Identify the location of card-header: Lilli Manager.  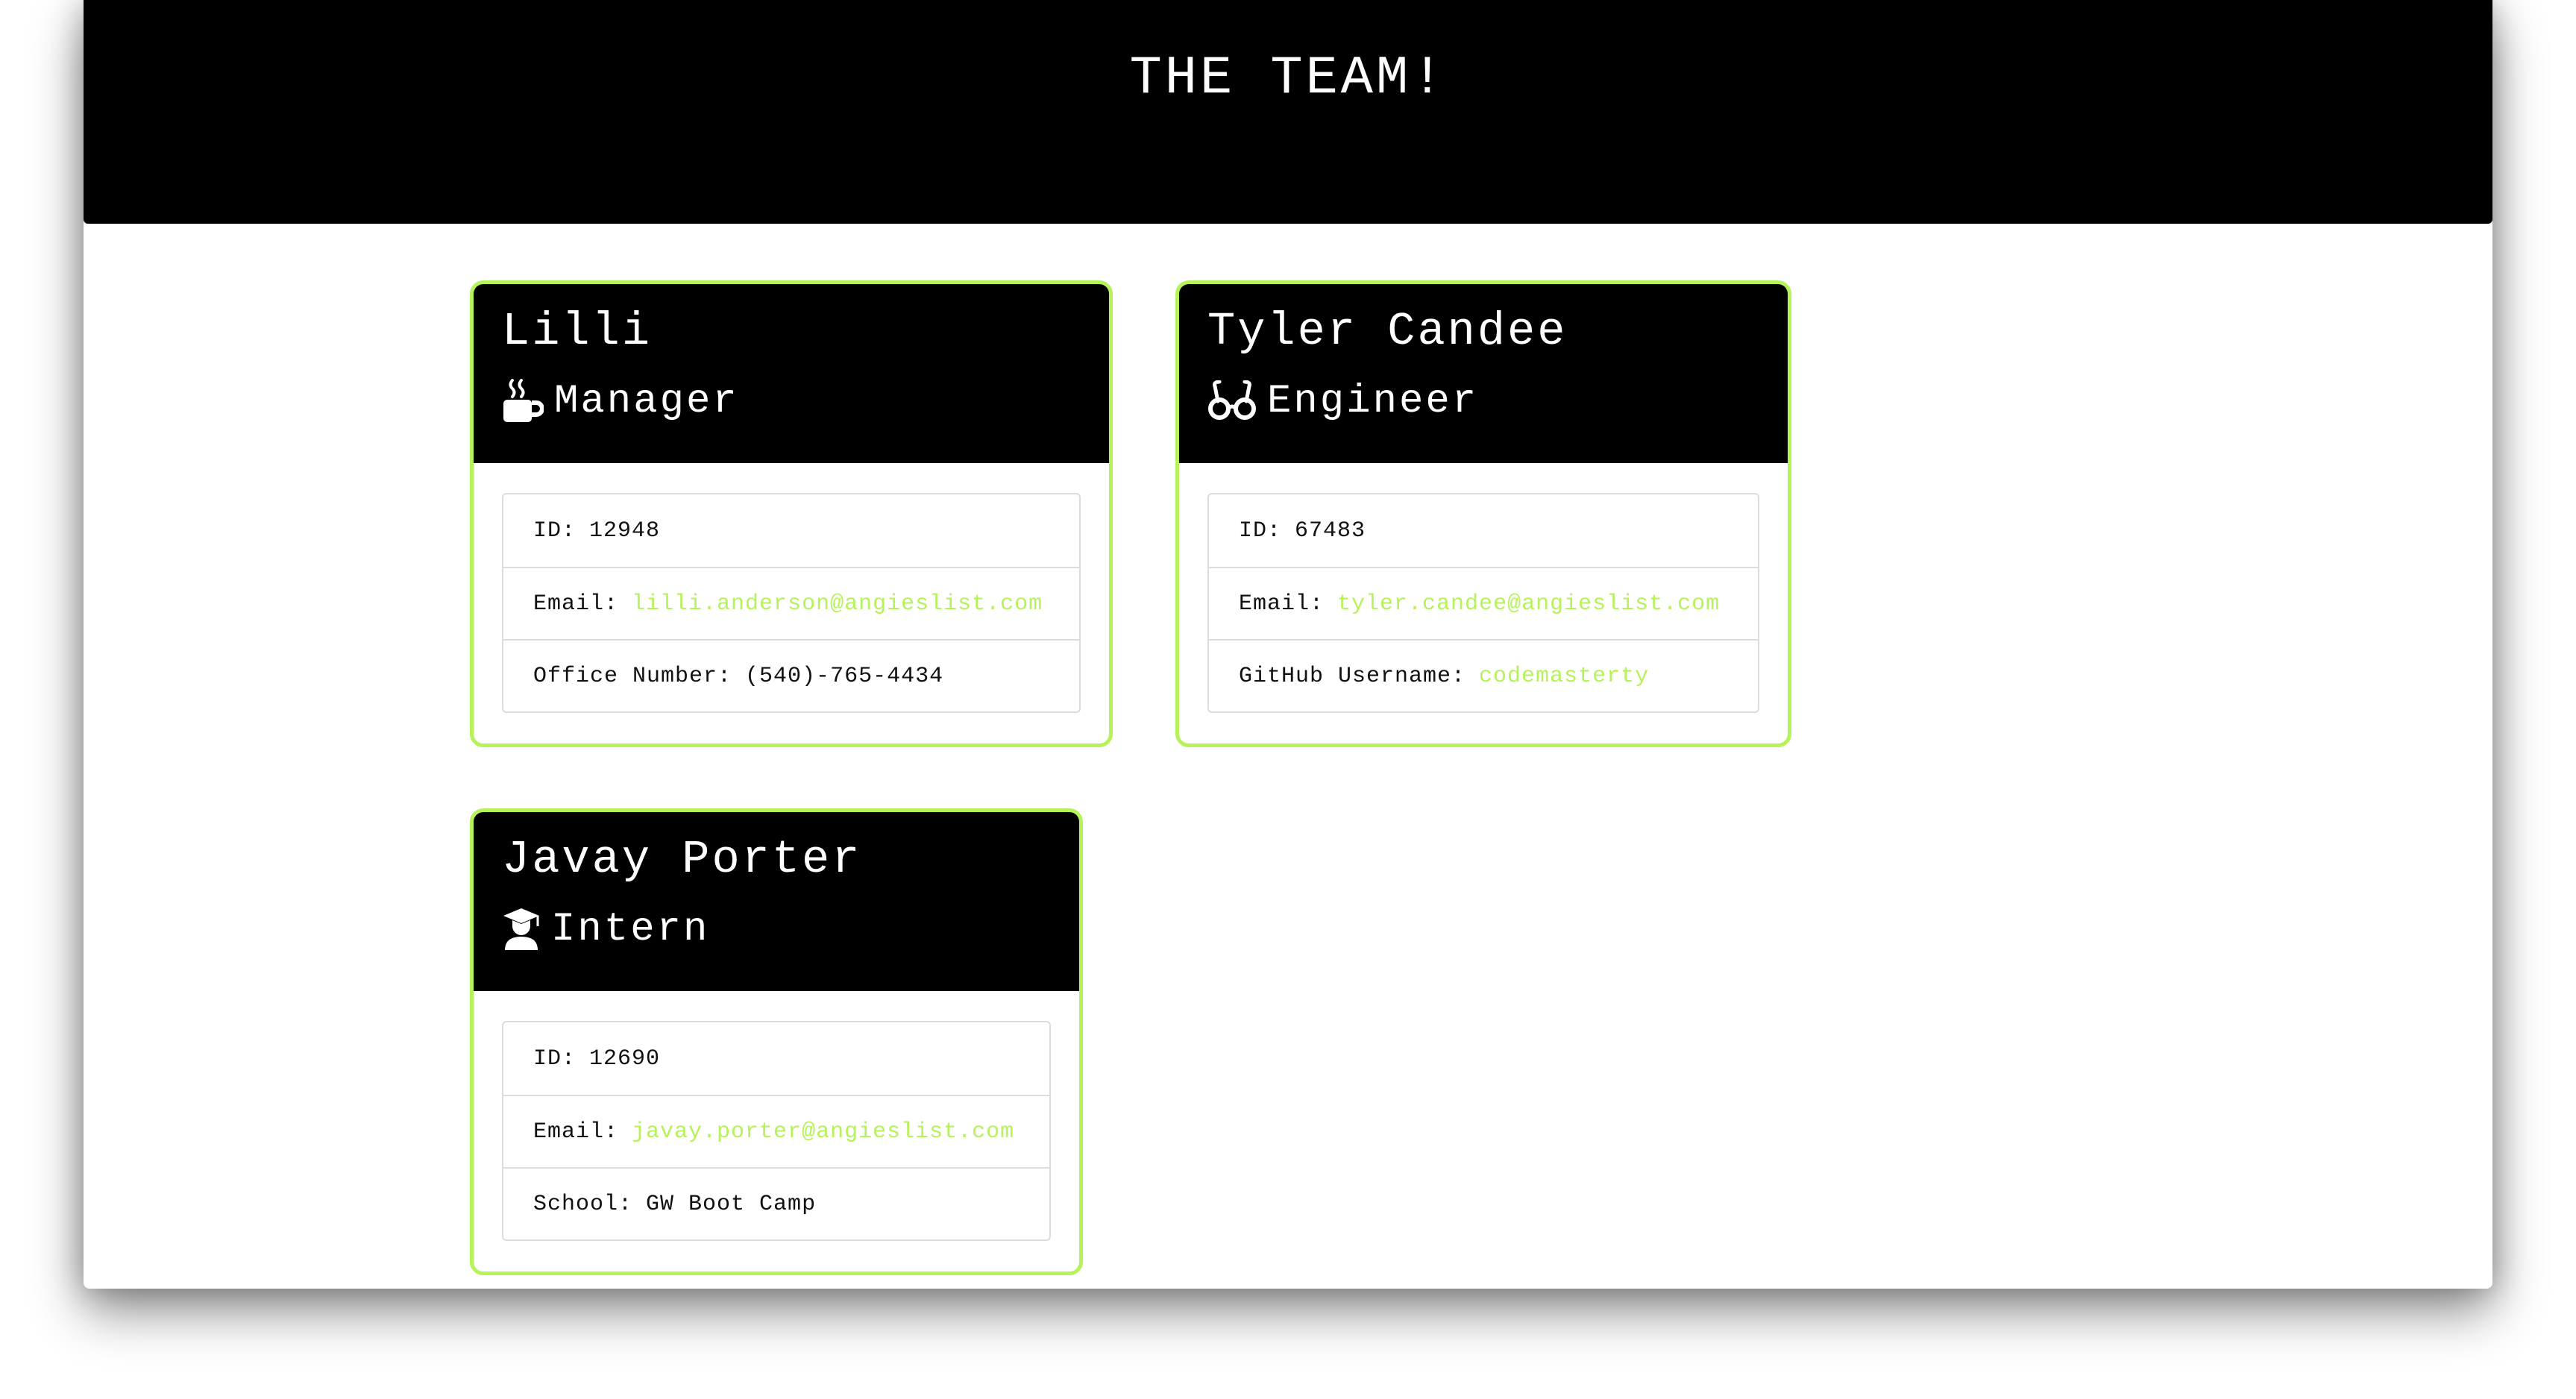
(791, 373).